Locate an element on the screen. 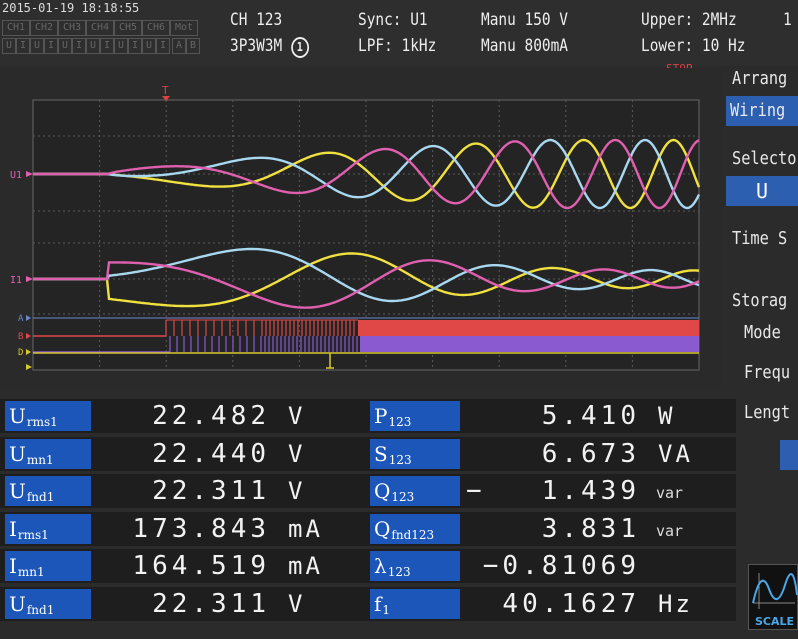  measurement-label-right: P123 is located at coordinates (415, 416).